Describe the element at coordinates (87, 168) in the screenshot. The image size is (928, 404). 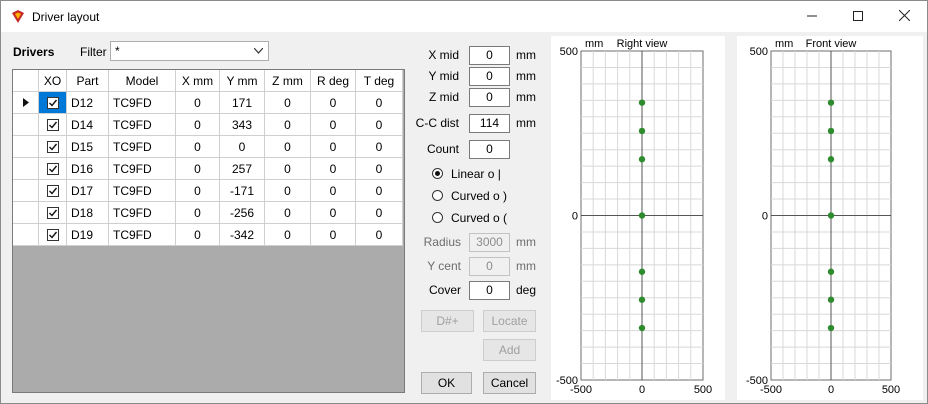
I see `cell-part: D16` at that location.